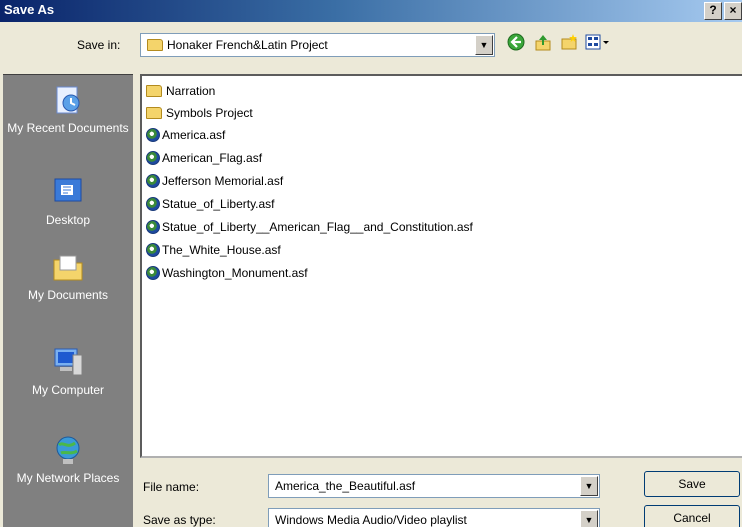  What do you see at coordinates (371, 11) in the screenshot?
I see `title-bar: Save As ? ×` at bounding box center [371, 11].